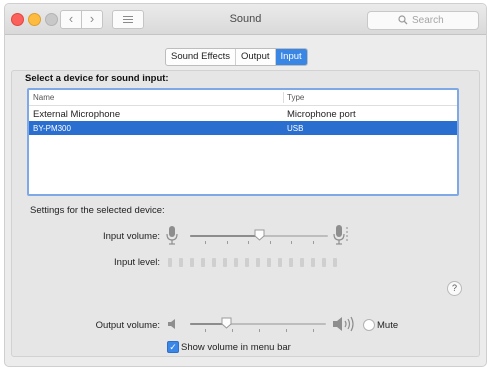  Describe the element at coordinates (131, 236) in the screenshot. I see `input-volume-label: Input volume:` at that location.